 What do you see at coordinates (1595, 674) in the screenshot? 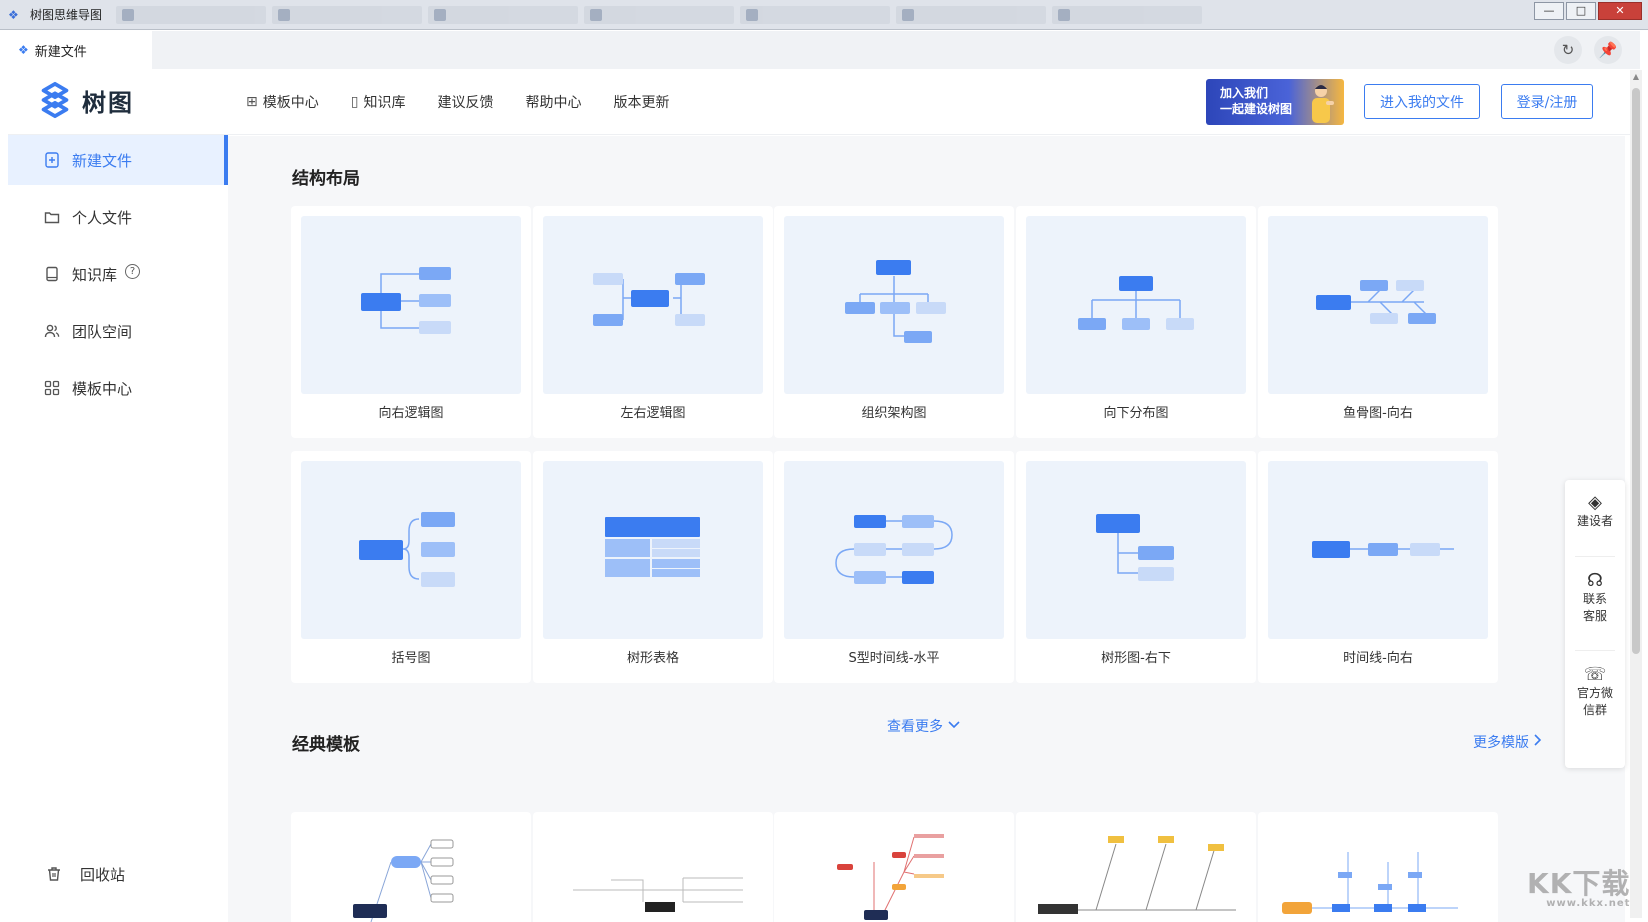
I see `wechat-icon: ☏` at bounding box center [1595, 674].